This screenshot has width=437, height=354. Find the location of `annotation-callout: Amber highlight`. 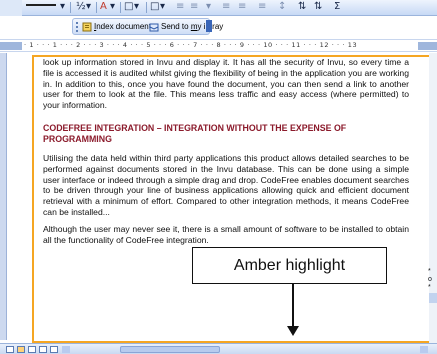

annotation-callout: Amber highlight is located at coordinates (289, 265).